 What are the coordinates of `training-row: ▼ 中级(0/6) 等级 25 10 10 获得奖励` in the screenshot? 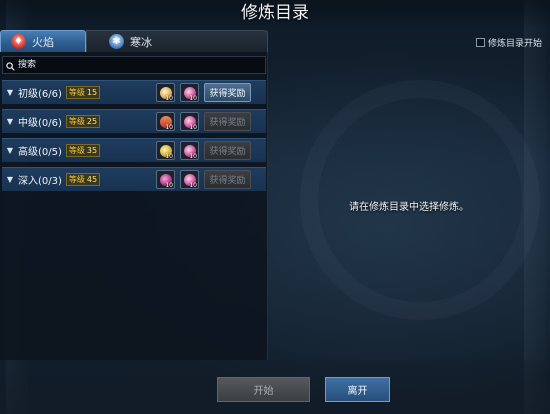 It's located at (134, 121).